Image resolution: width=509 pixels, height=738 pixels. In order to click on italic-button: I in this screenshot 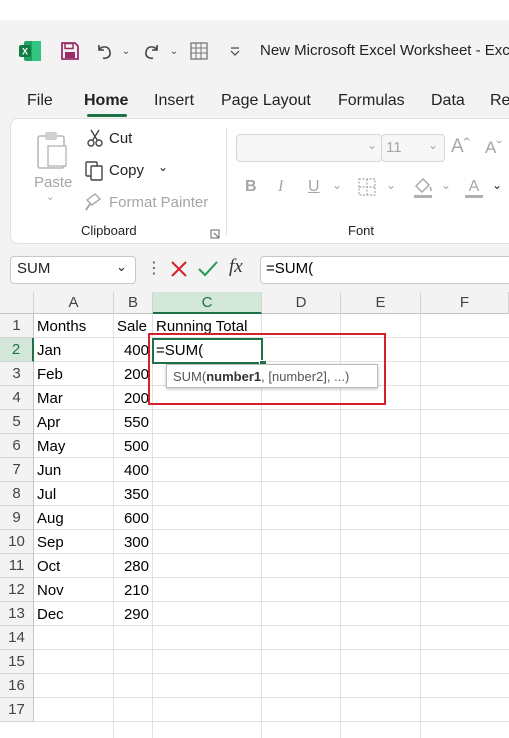, I will do `click(280, 187)`.